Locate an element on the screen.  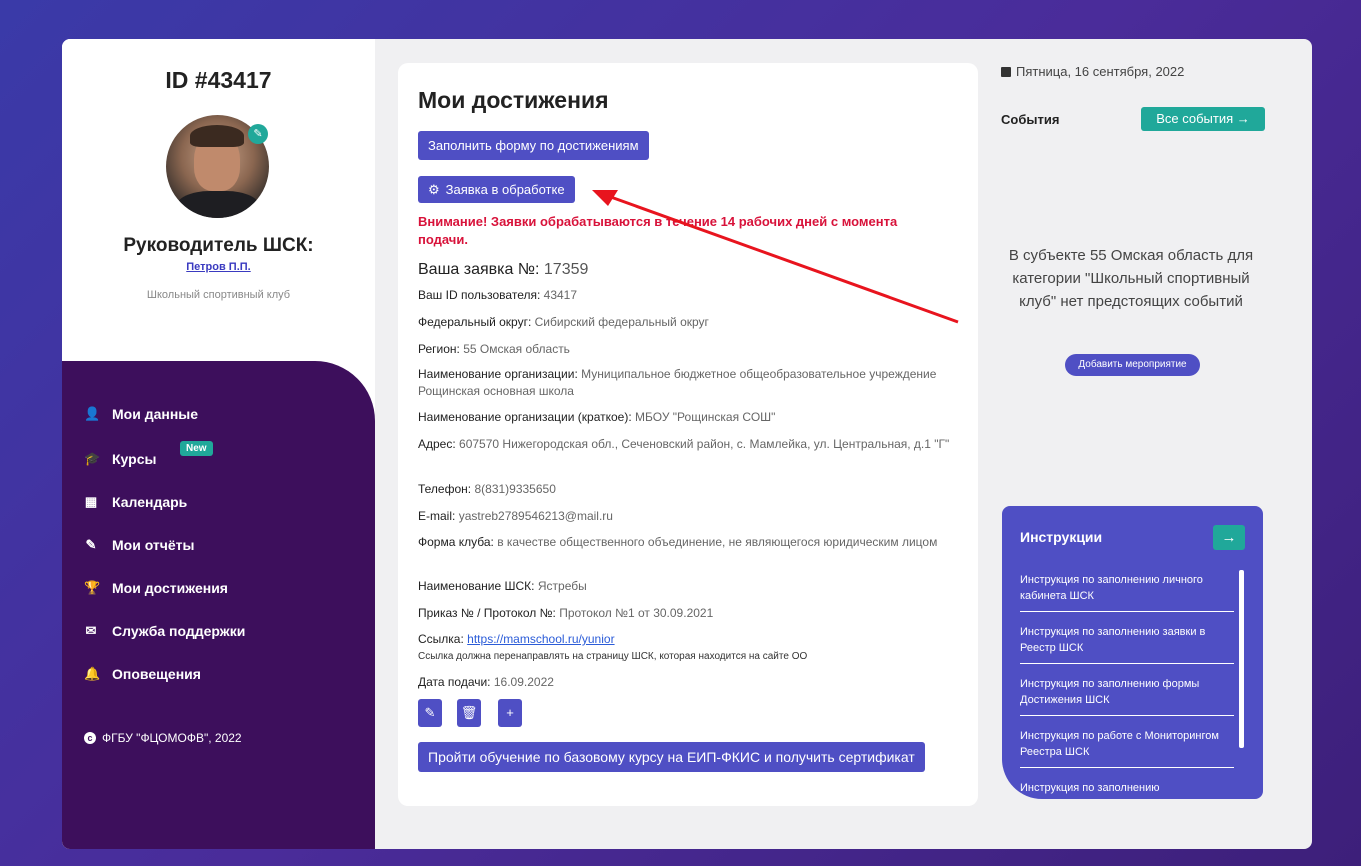
edit-button: ✎ is located at coordinates (430, 713).